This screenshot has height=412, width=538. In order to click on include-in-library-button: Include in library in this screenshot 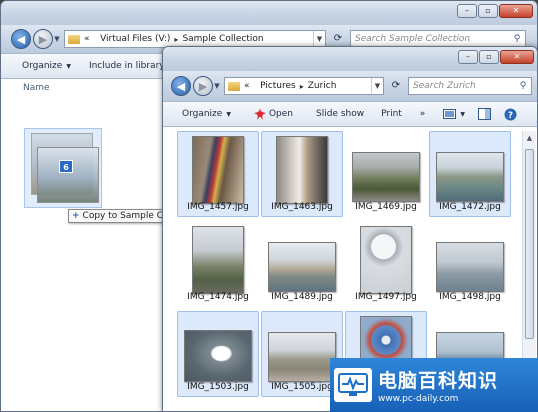, I will do `click(127, 66)`.